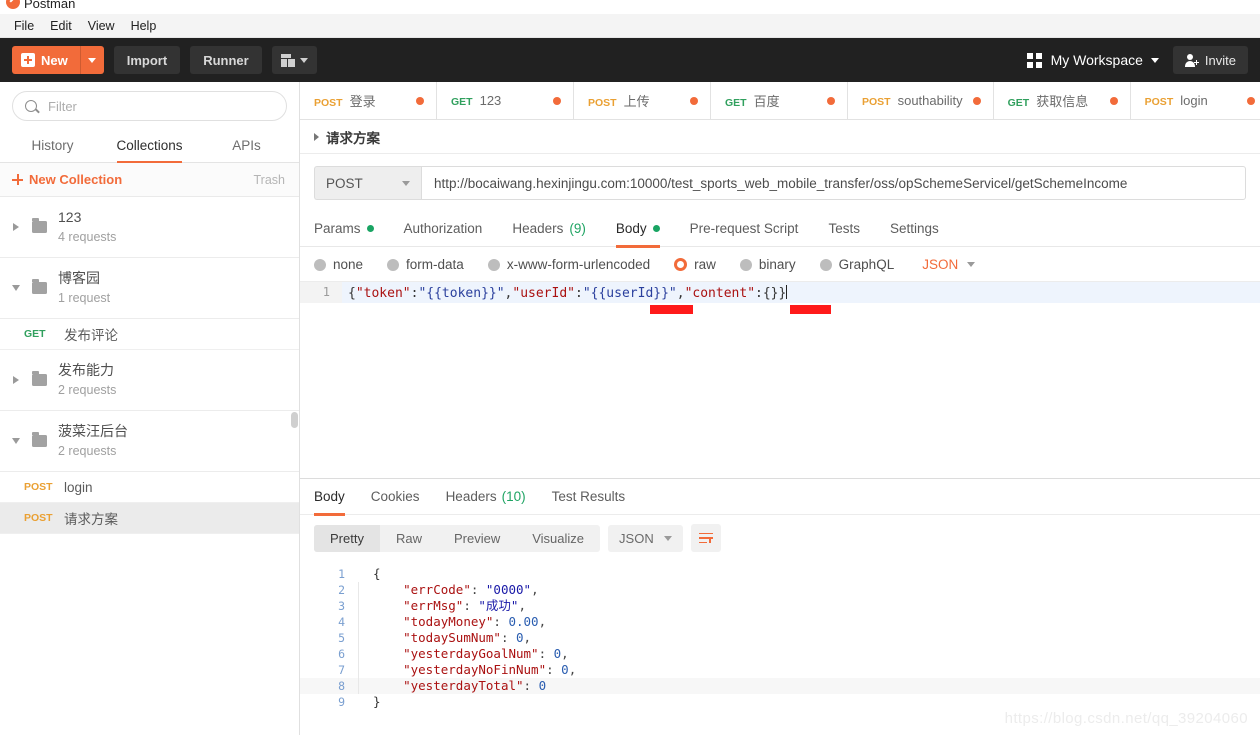 The width and height of the screenshot is (1260, 735). Describe the element at coordinates (443, 228) in the screenshot. I see `tab-authorization: Authorization` at that location.